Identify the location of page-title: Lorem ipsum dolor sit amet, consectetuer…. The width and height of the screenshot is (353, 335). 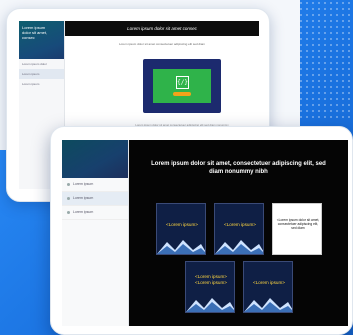
(238, 168).